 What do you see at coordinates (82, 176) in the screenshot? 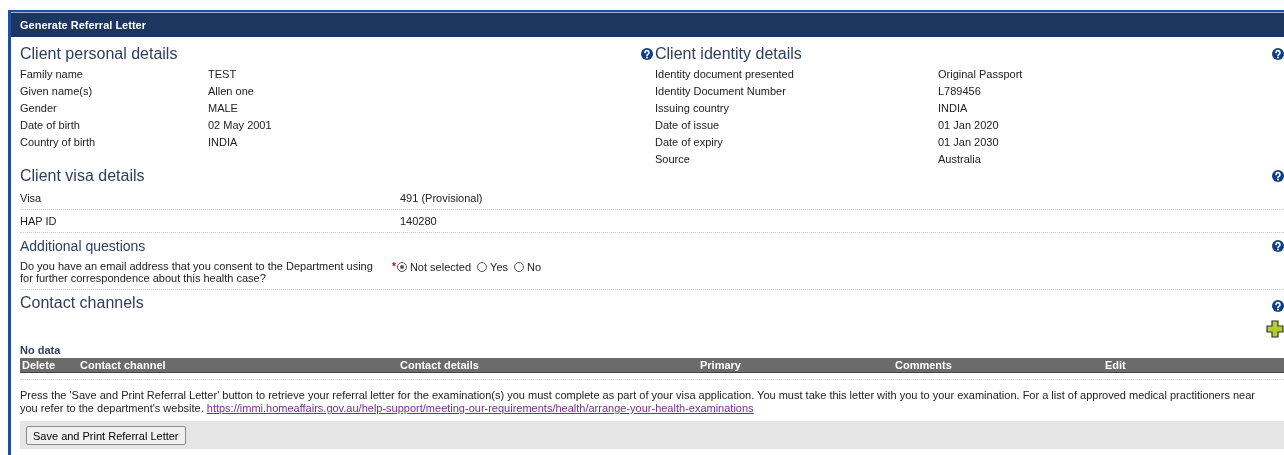
I see `section-heading: Client visa details` at bounding box center [82, 176].